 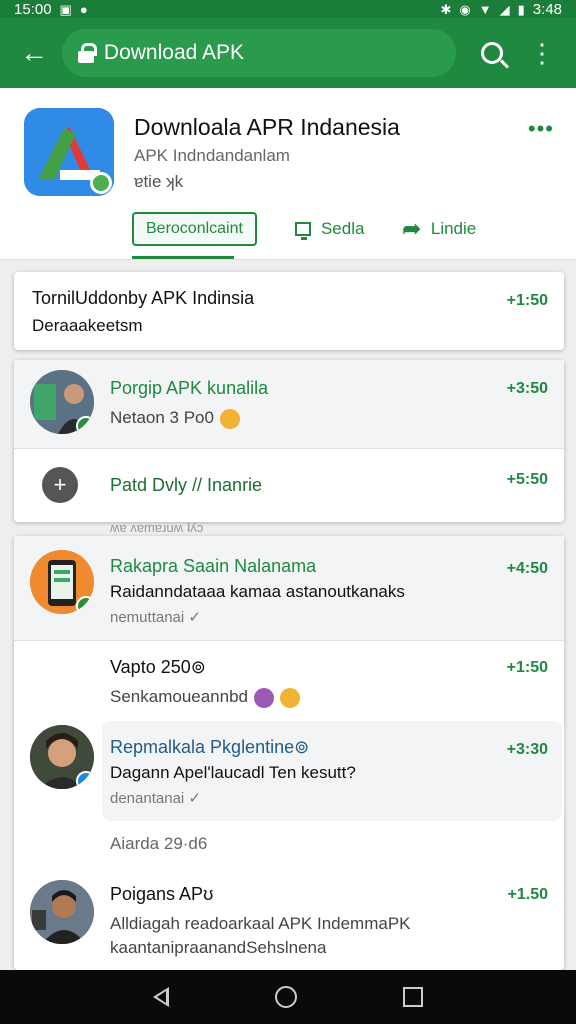 I want to click on tab-sedla: Sedla, so click(x=329, y=229).